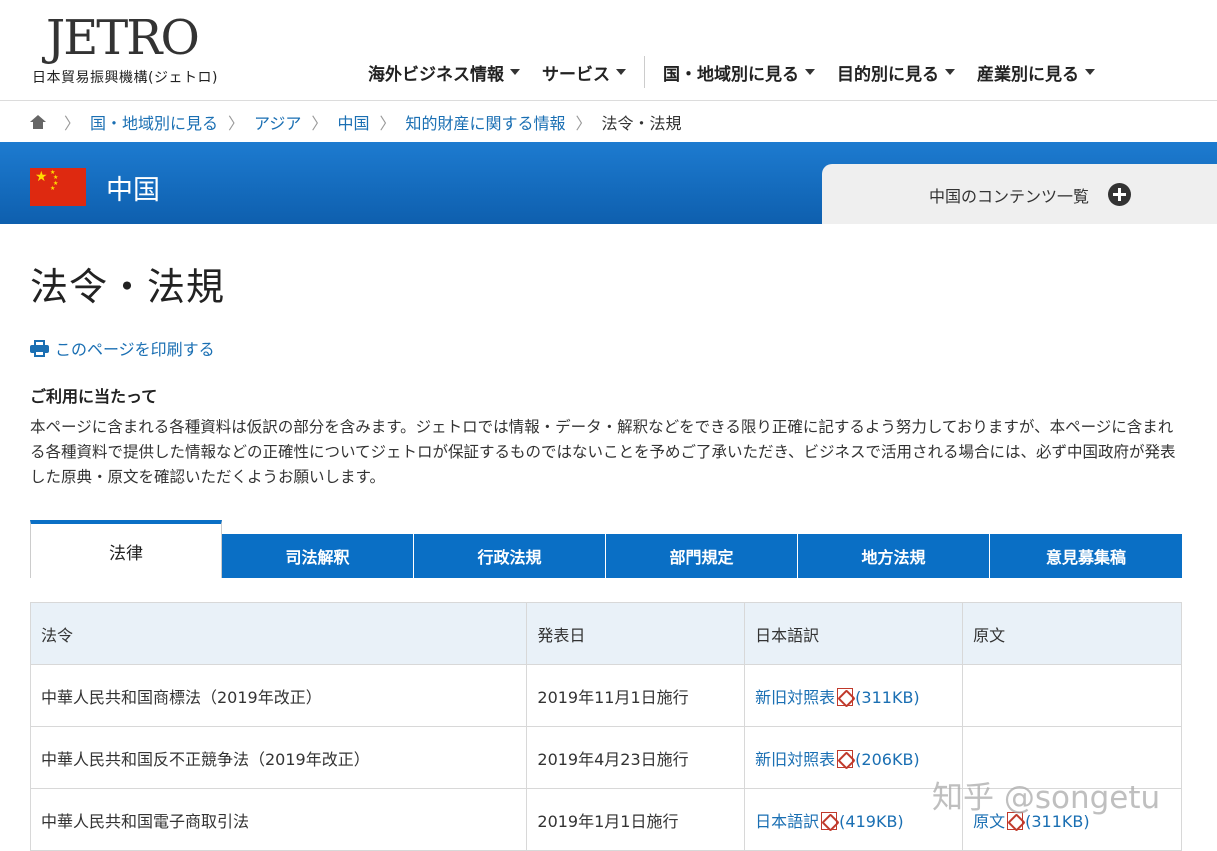 This screenshot has height=851, width=1217. Describe the element at coordinates (854, 633) in the screenshot. I see `column-header-japanese: 日本語訳` at that location.